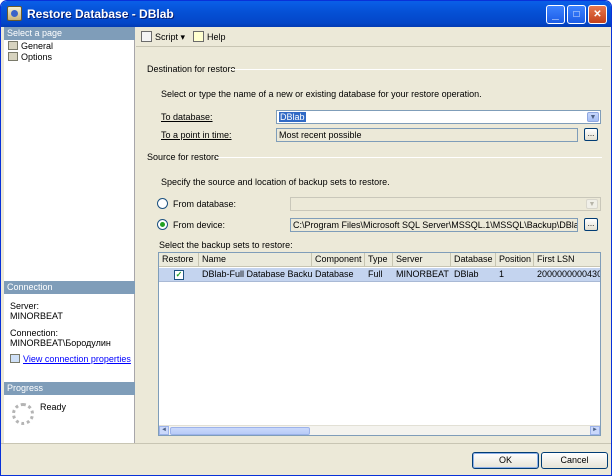 The width and height of the screenshot is (612, 476). What do you see at coordinates (567, 260) in the screenshot?
I see `column-header-first-lsn: First LSN` at bounding box center [567, 260].